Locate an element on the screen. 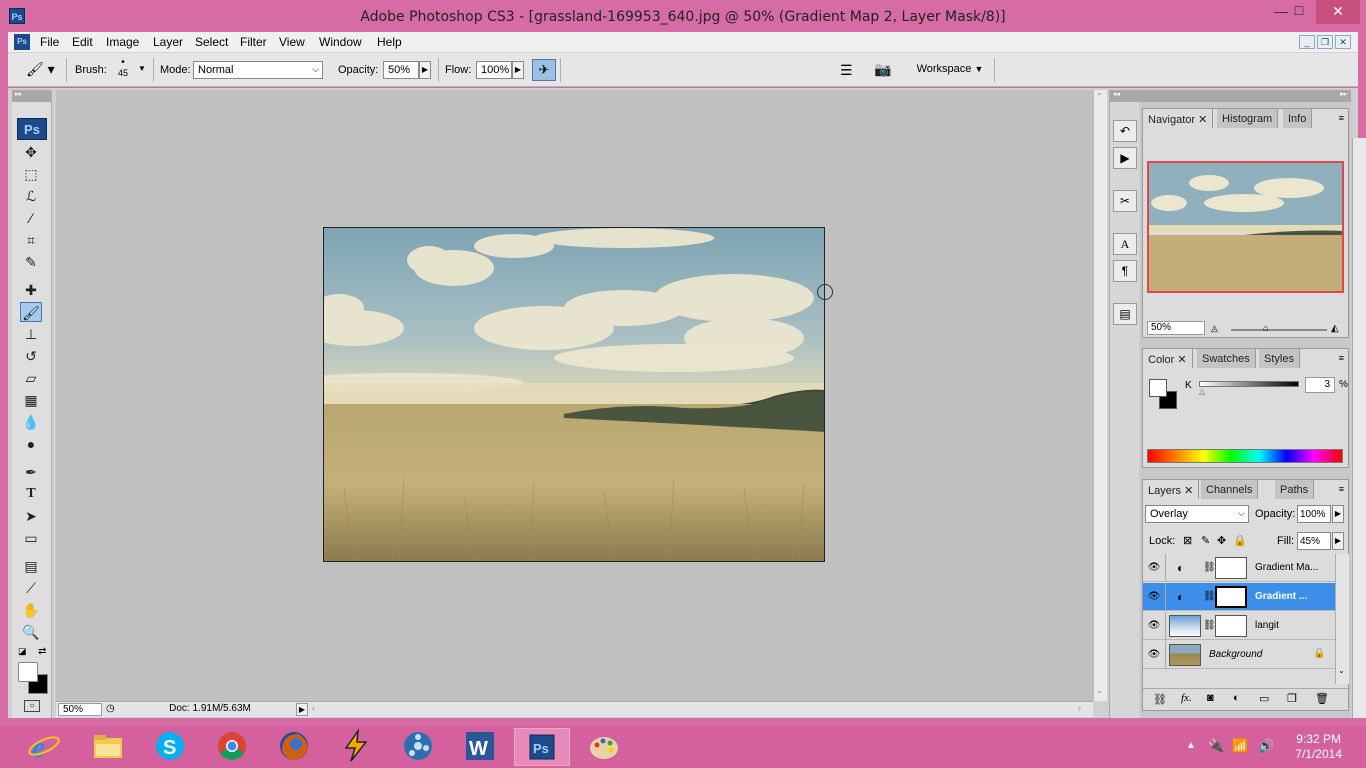  network-signal-icon: 📶 is located at coordinates (1240, 746).